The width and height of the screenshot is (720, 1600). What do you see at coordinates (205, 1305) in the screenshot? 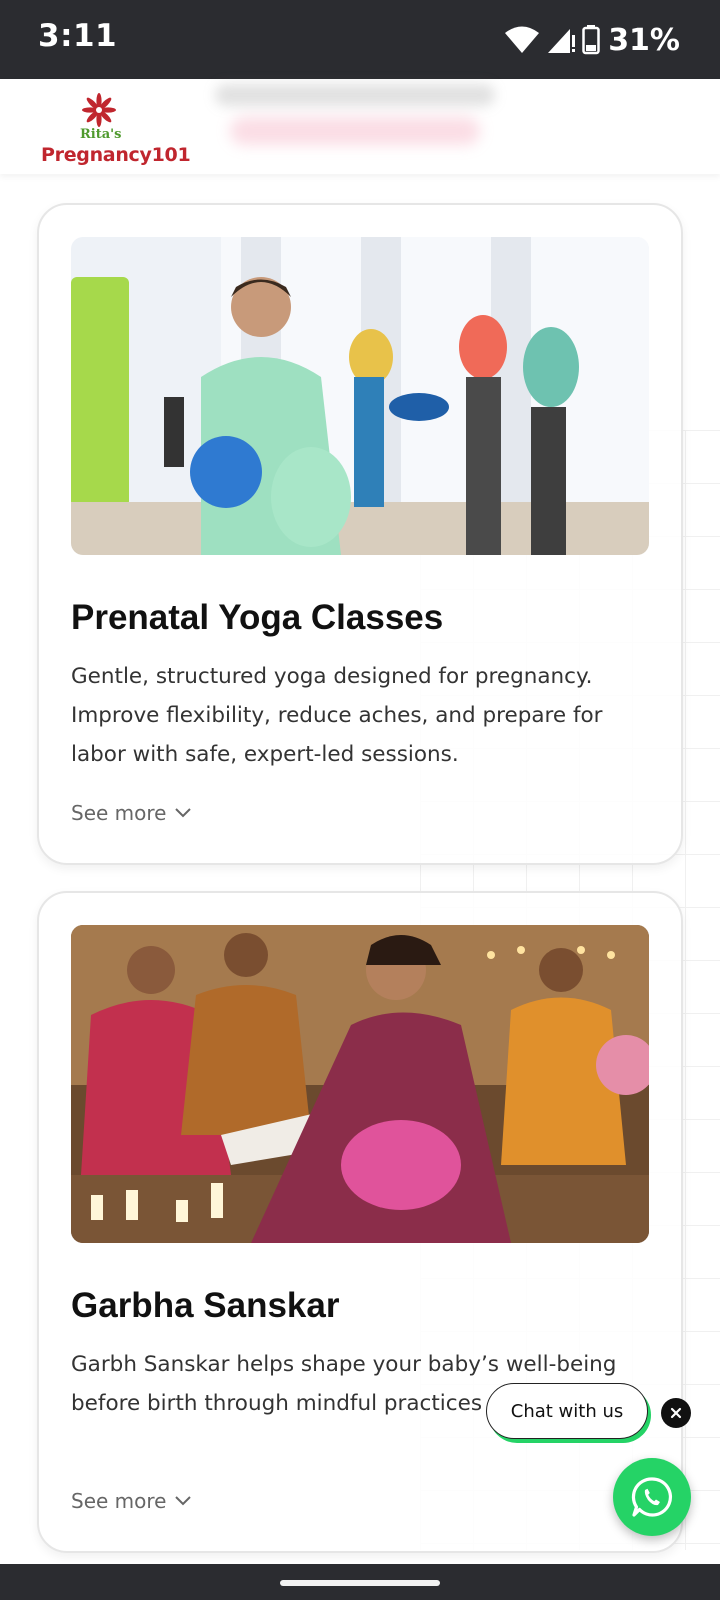
I see `card-title: Garbha Sanskar` at bounding box center [205, 1305].